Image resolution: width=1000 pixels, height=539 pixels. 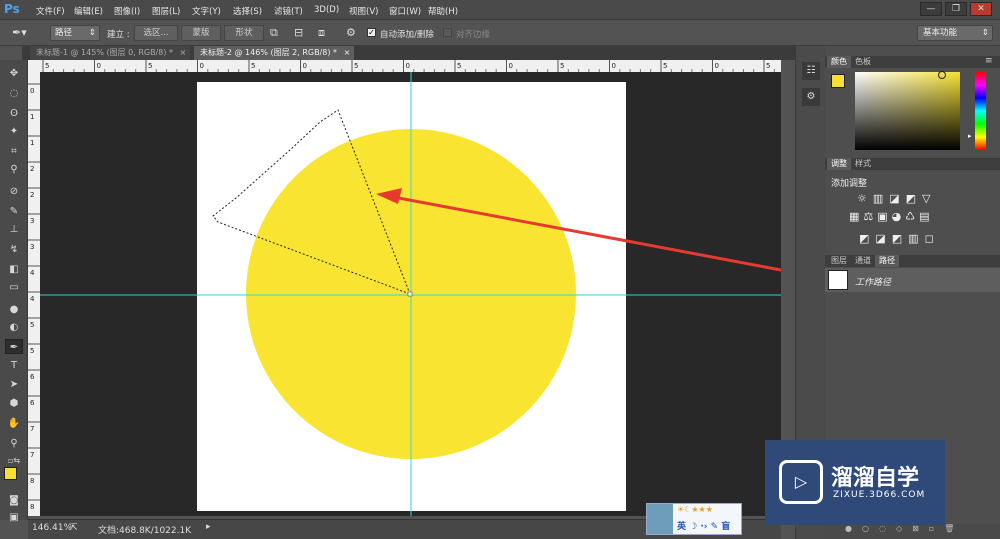 I want to click on shape-tool-icon: ⬢, so click(x=14, y=403).